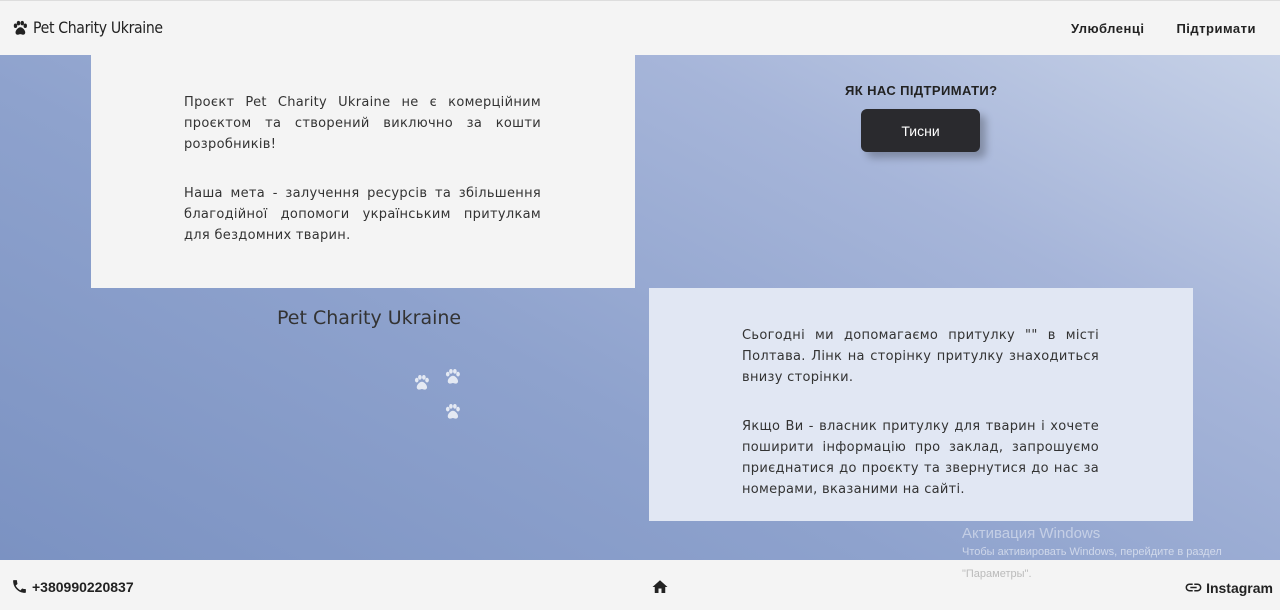  I want to click on watermark-title: Активация Windows, so click(1031, 533).